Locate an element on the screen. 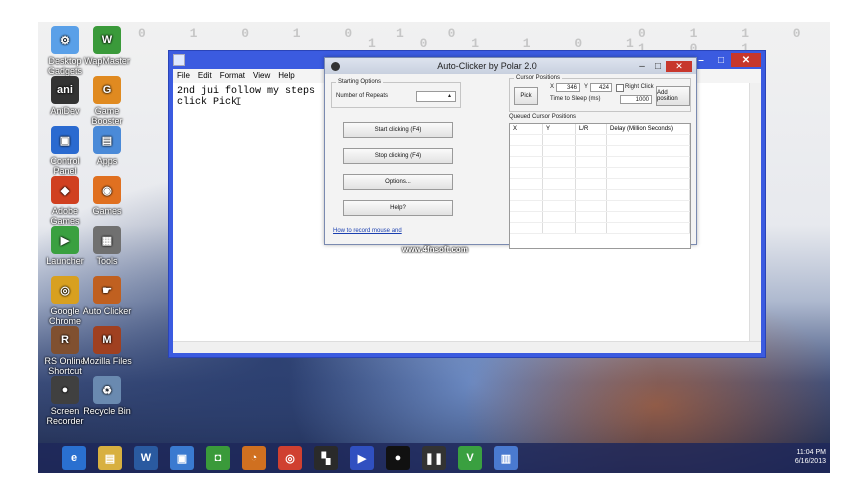  desktop-shortcut: ▤ Apps is located at coordinates (107, 146).